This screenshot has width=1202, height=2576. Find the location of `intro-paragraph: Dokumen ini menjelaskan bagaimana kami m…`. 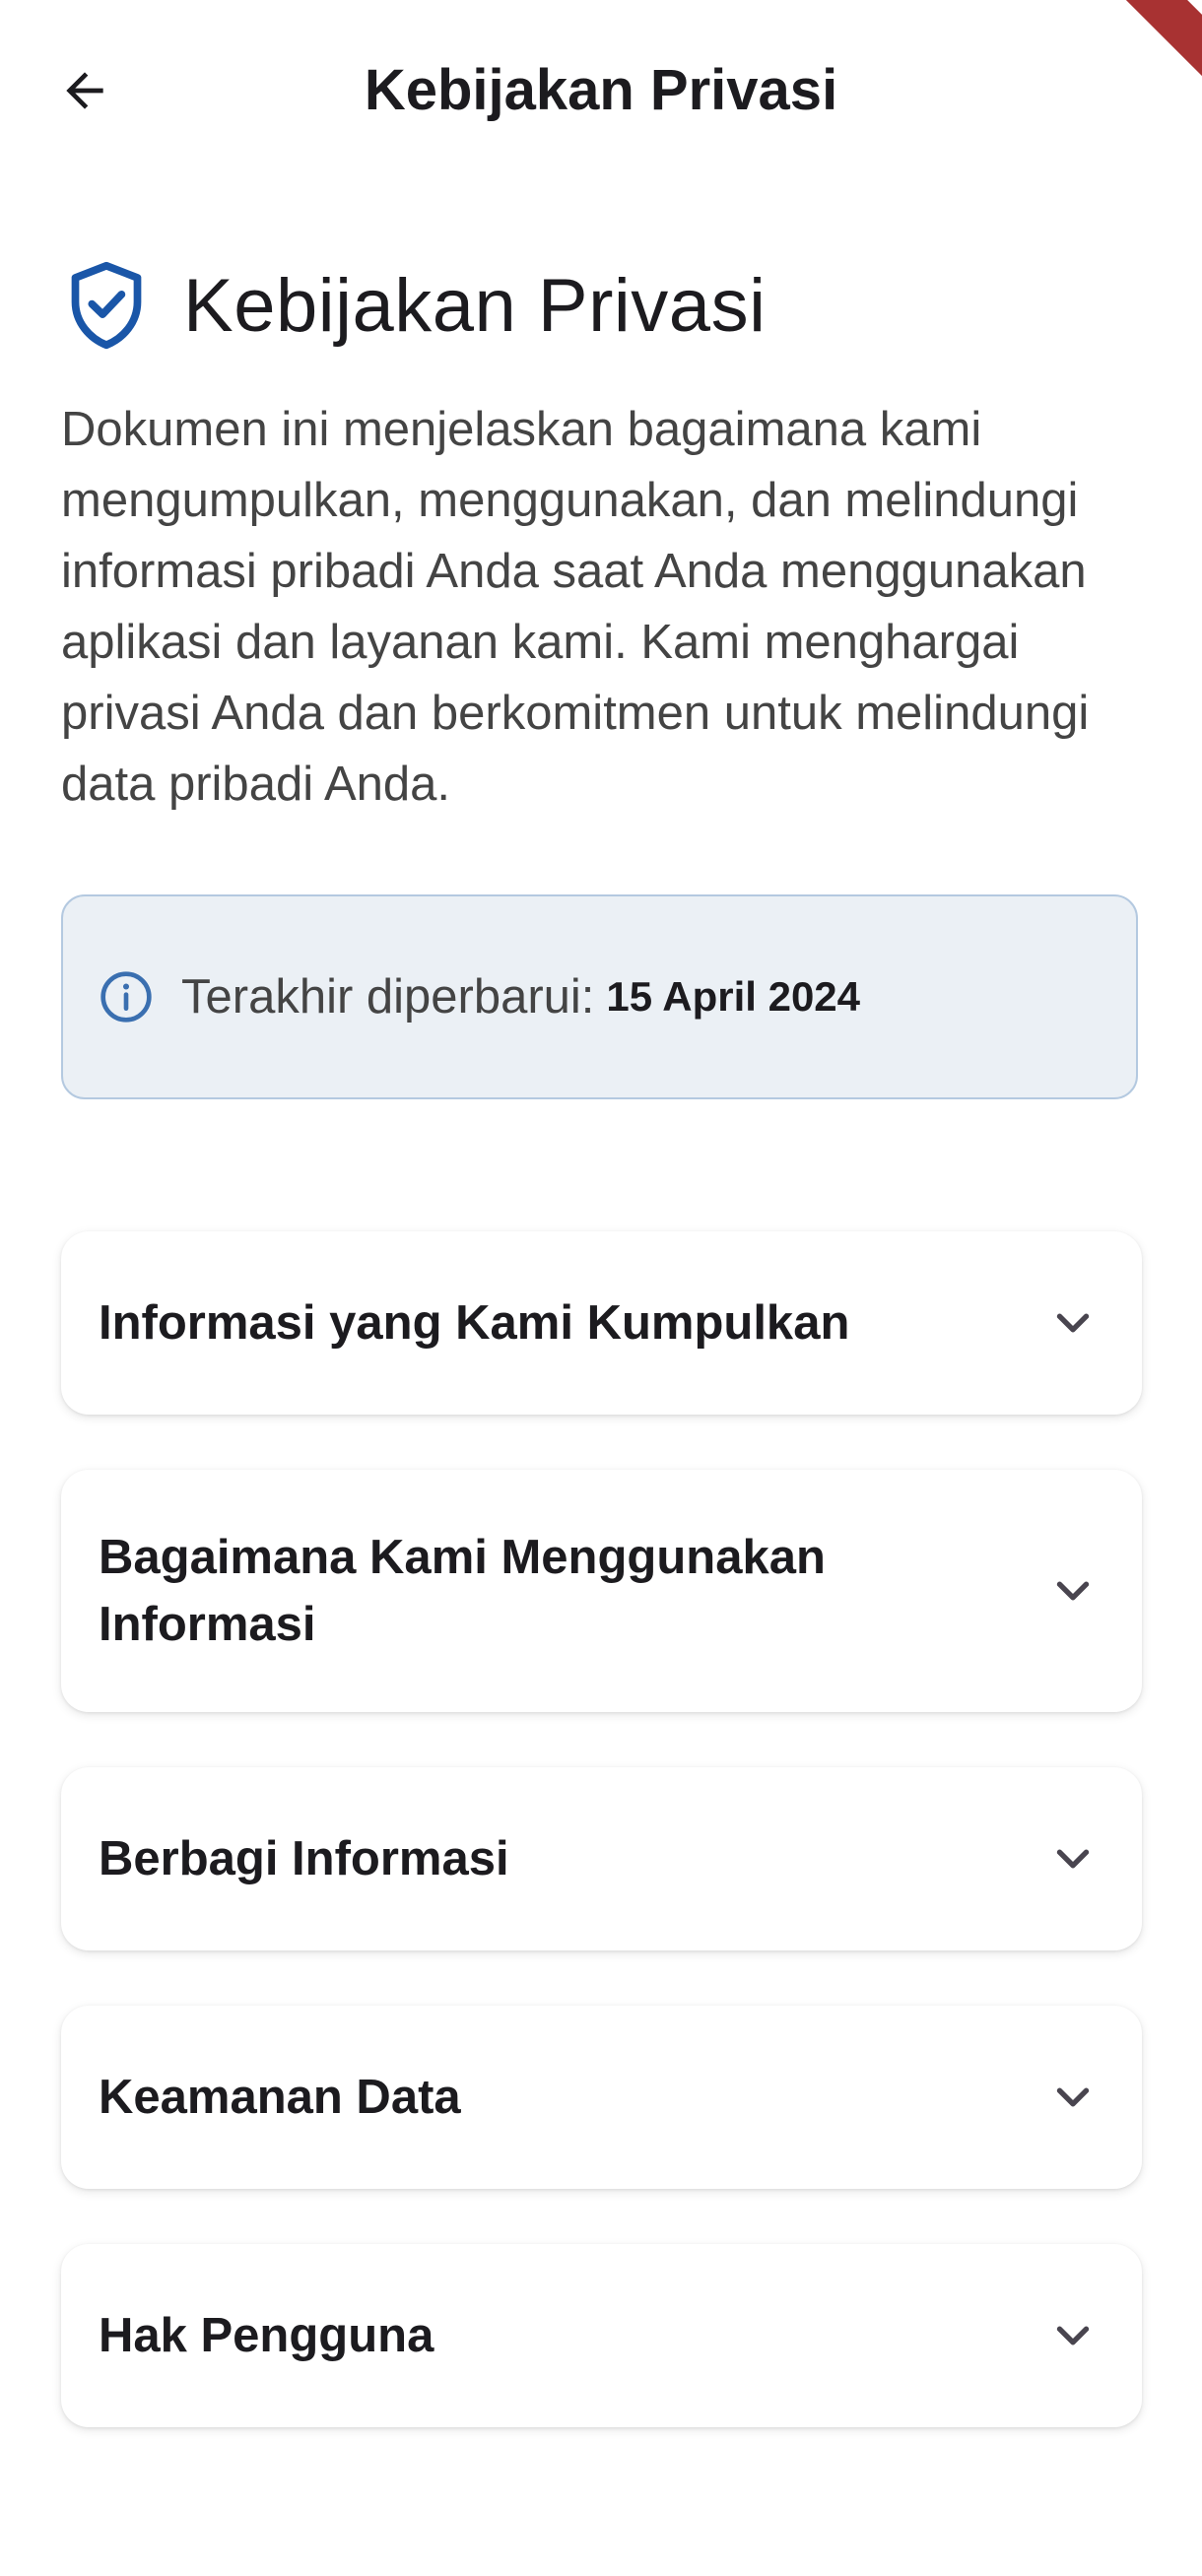

intro-paragraph: Dokumen ini menjelaskan bagaimana kami m… is located at coordinates (575, 607).